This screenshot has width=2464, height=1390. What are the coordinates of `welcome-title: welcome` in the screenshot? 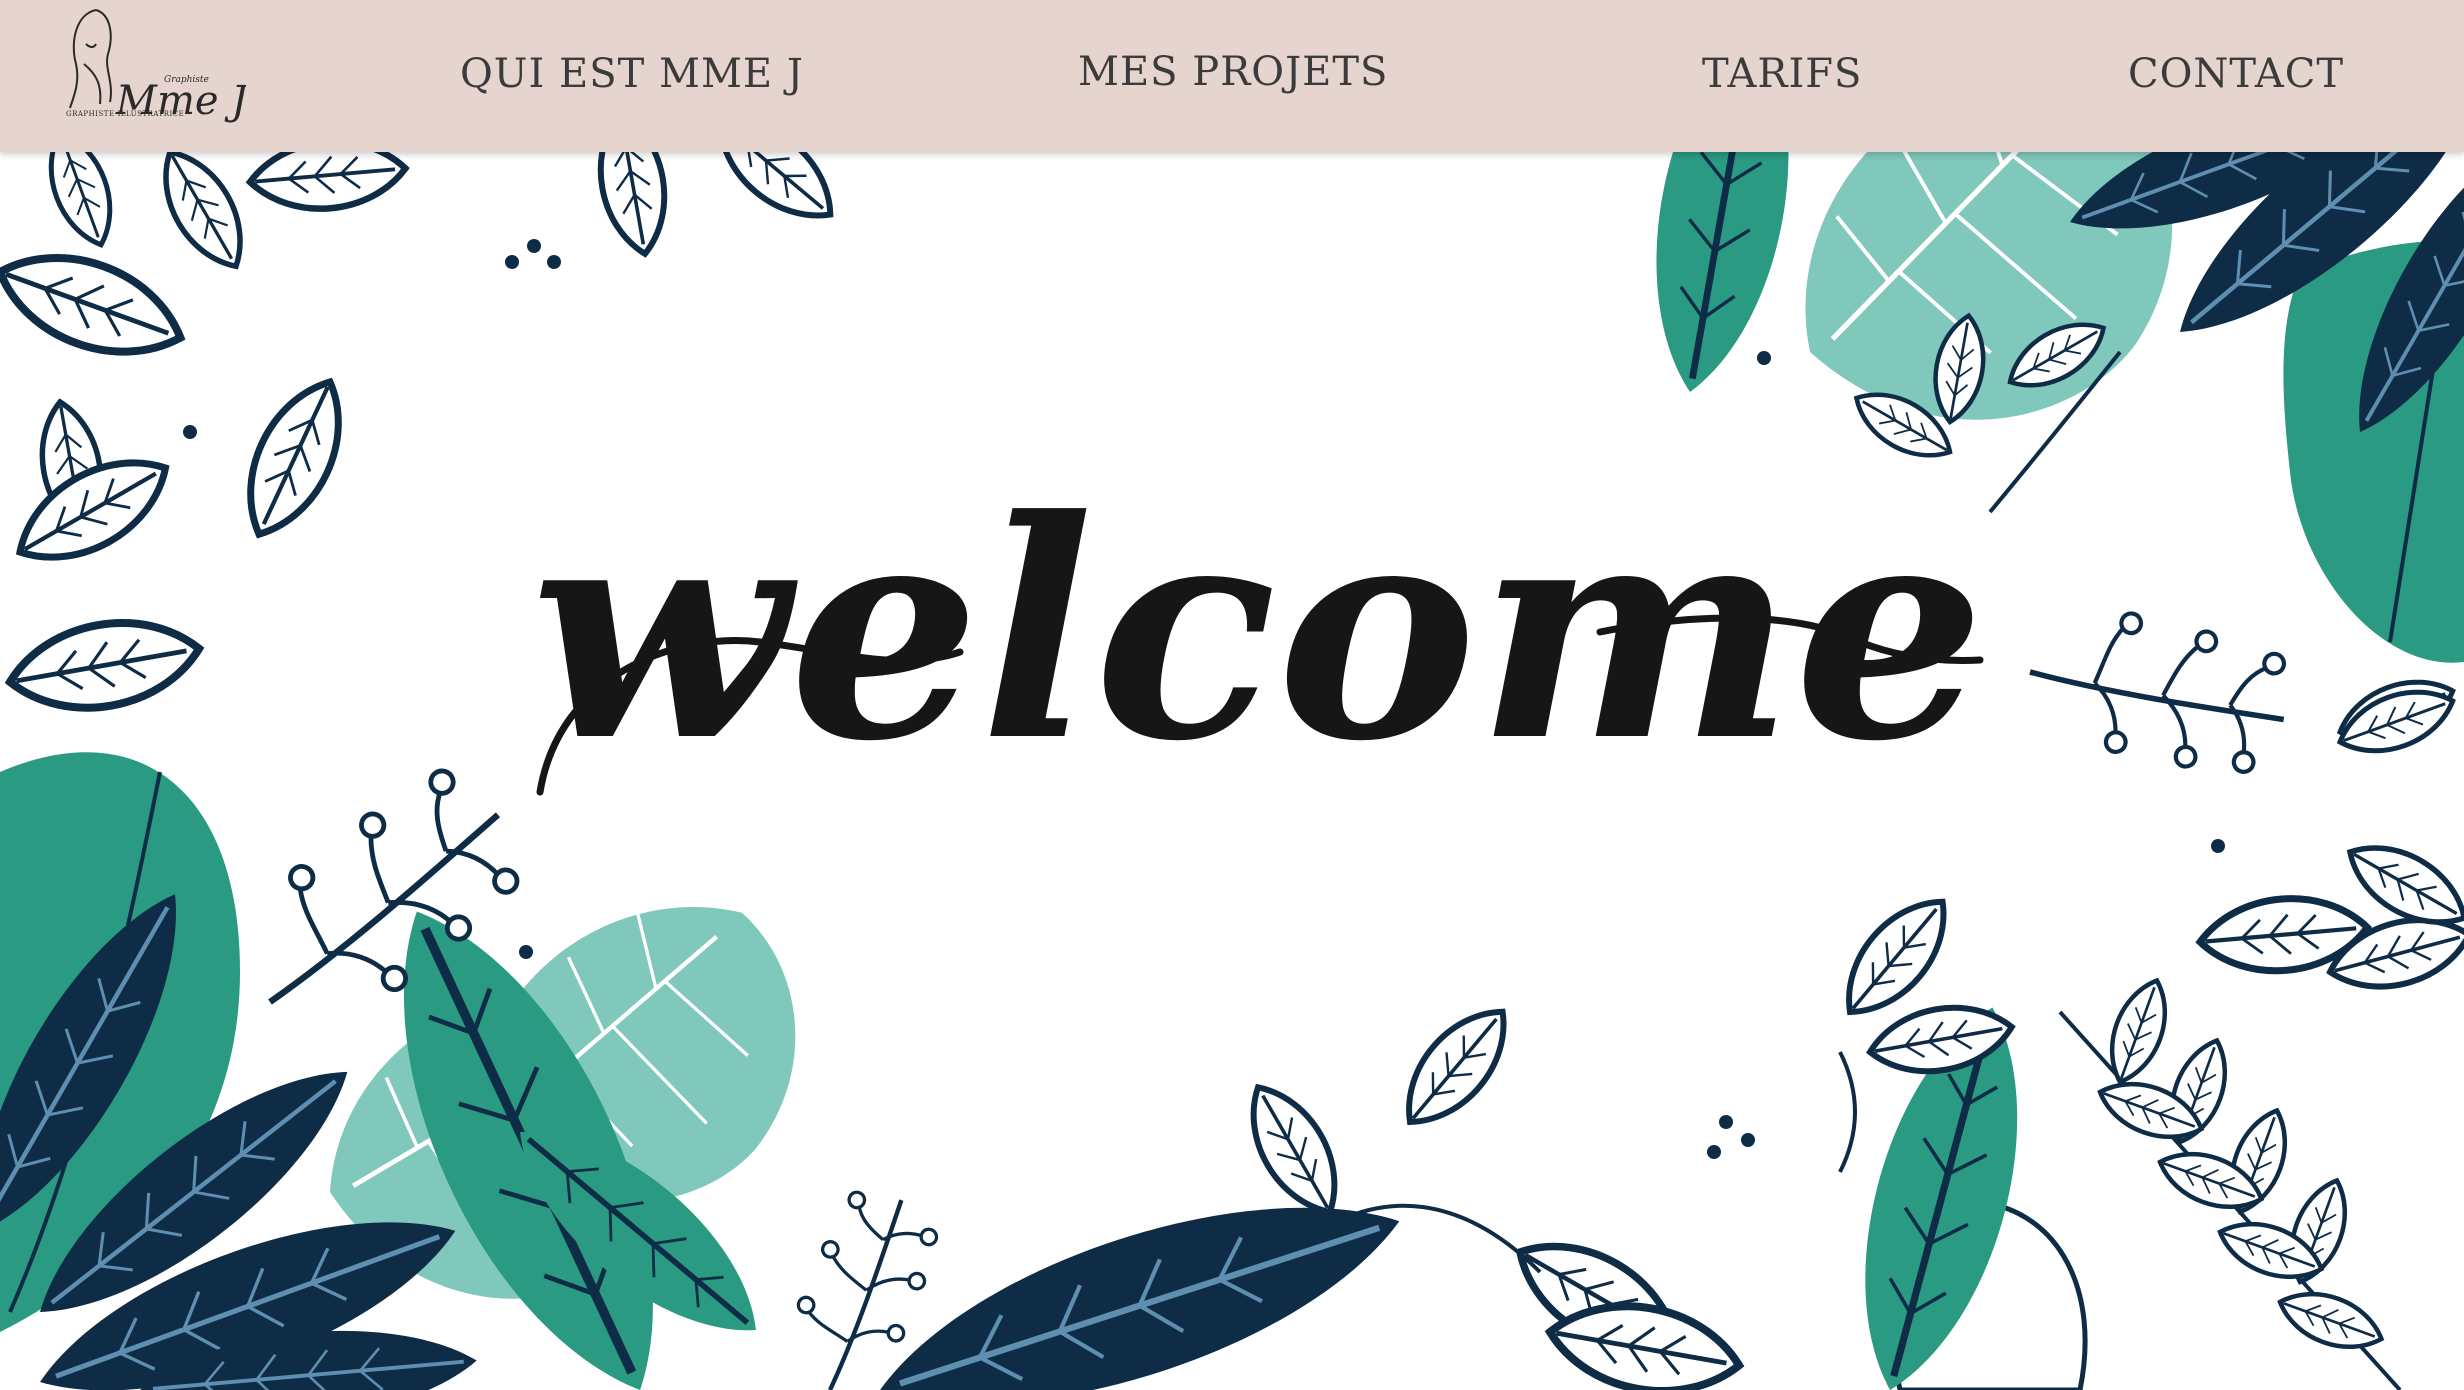 It's located at (1258, 630).